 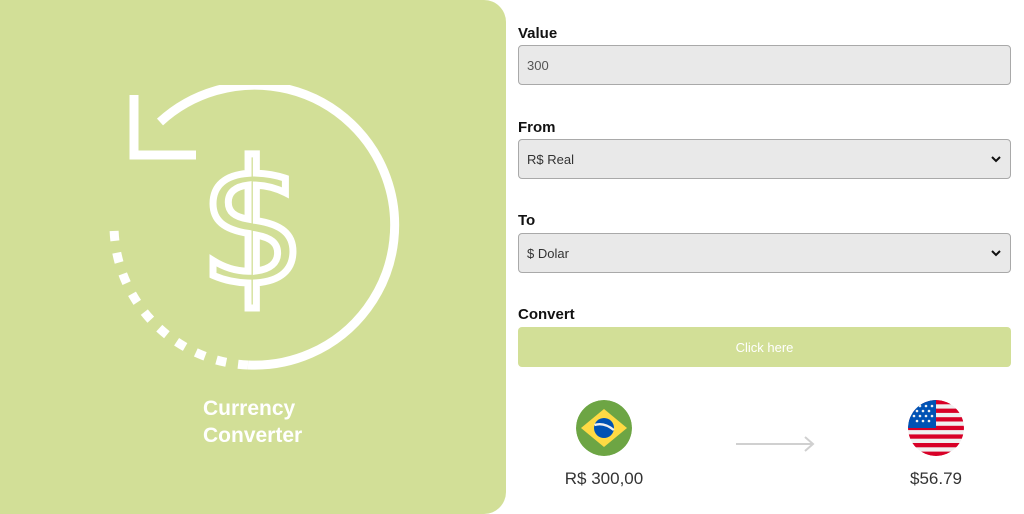 I want to click on convert-button: Click here, so click(x=764, y=347).